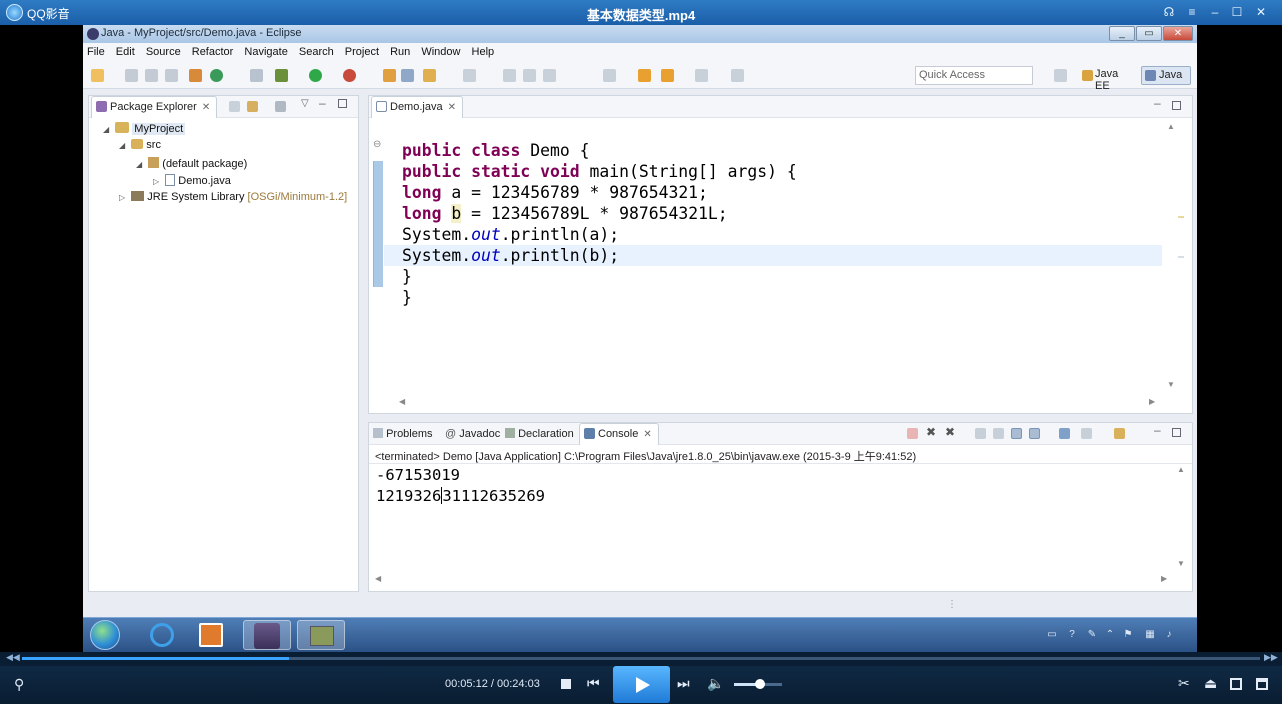 The image size is (1282, 704). I want to click on volume-knob, so click(760, 684).